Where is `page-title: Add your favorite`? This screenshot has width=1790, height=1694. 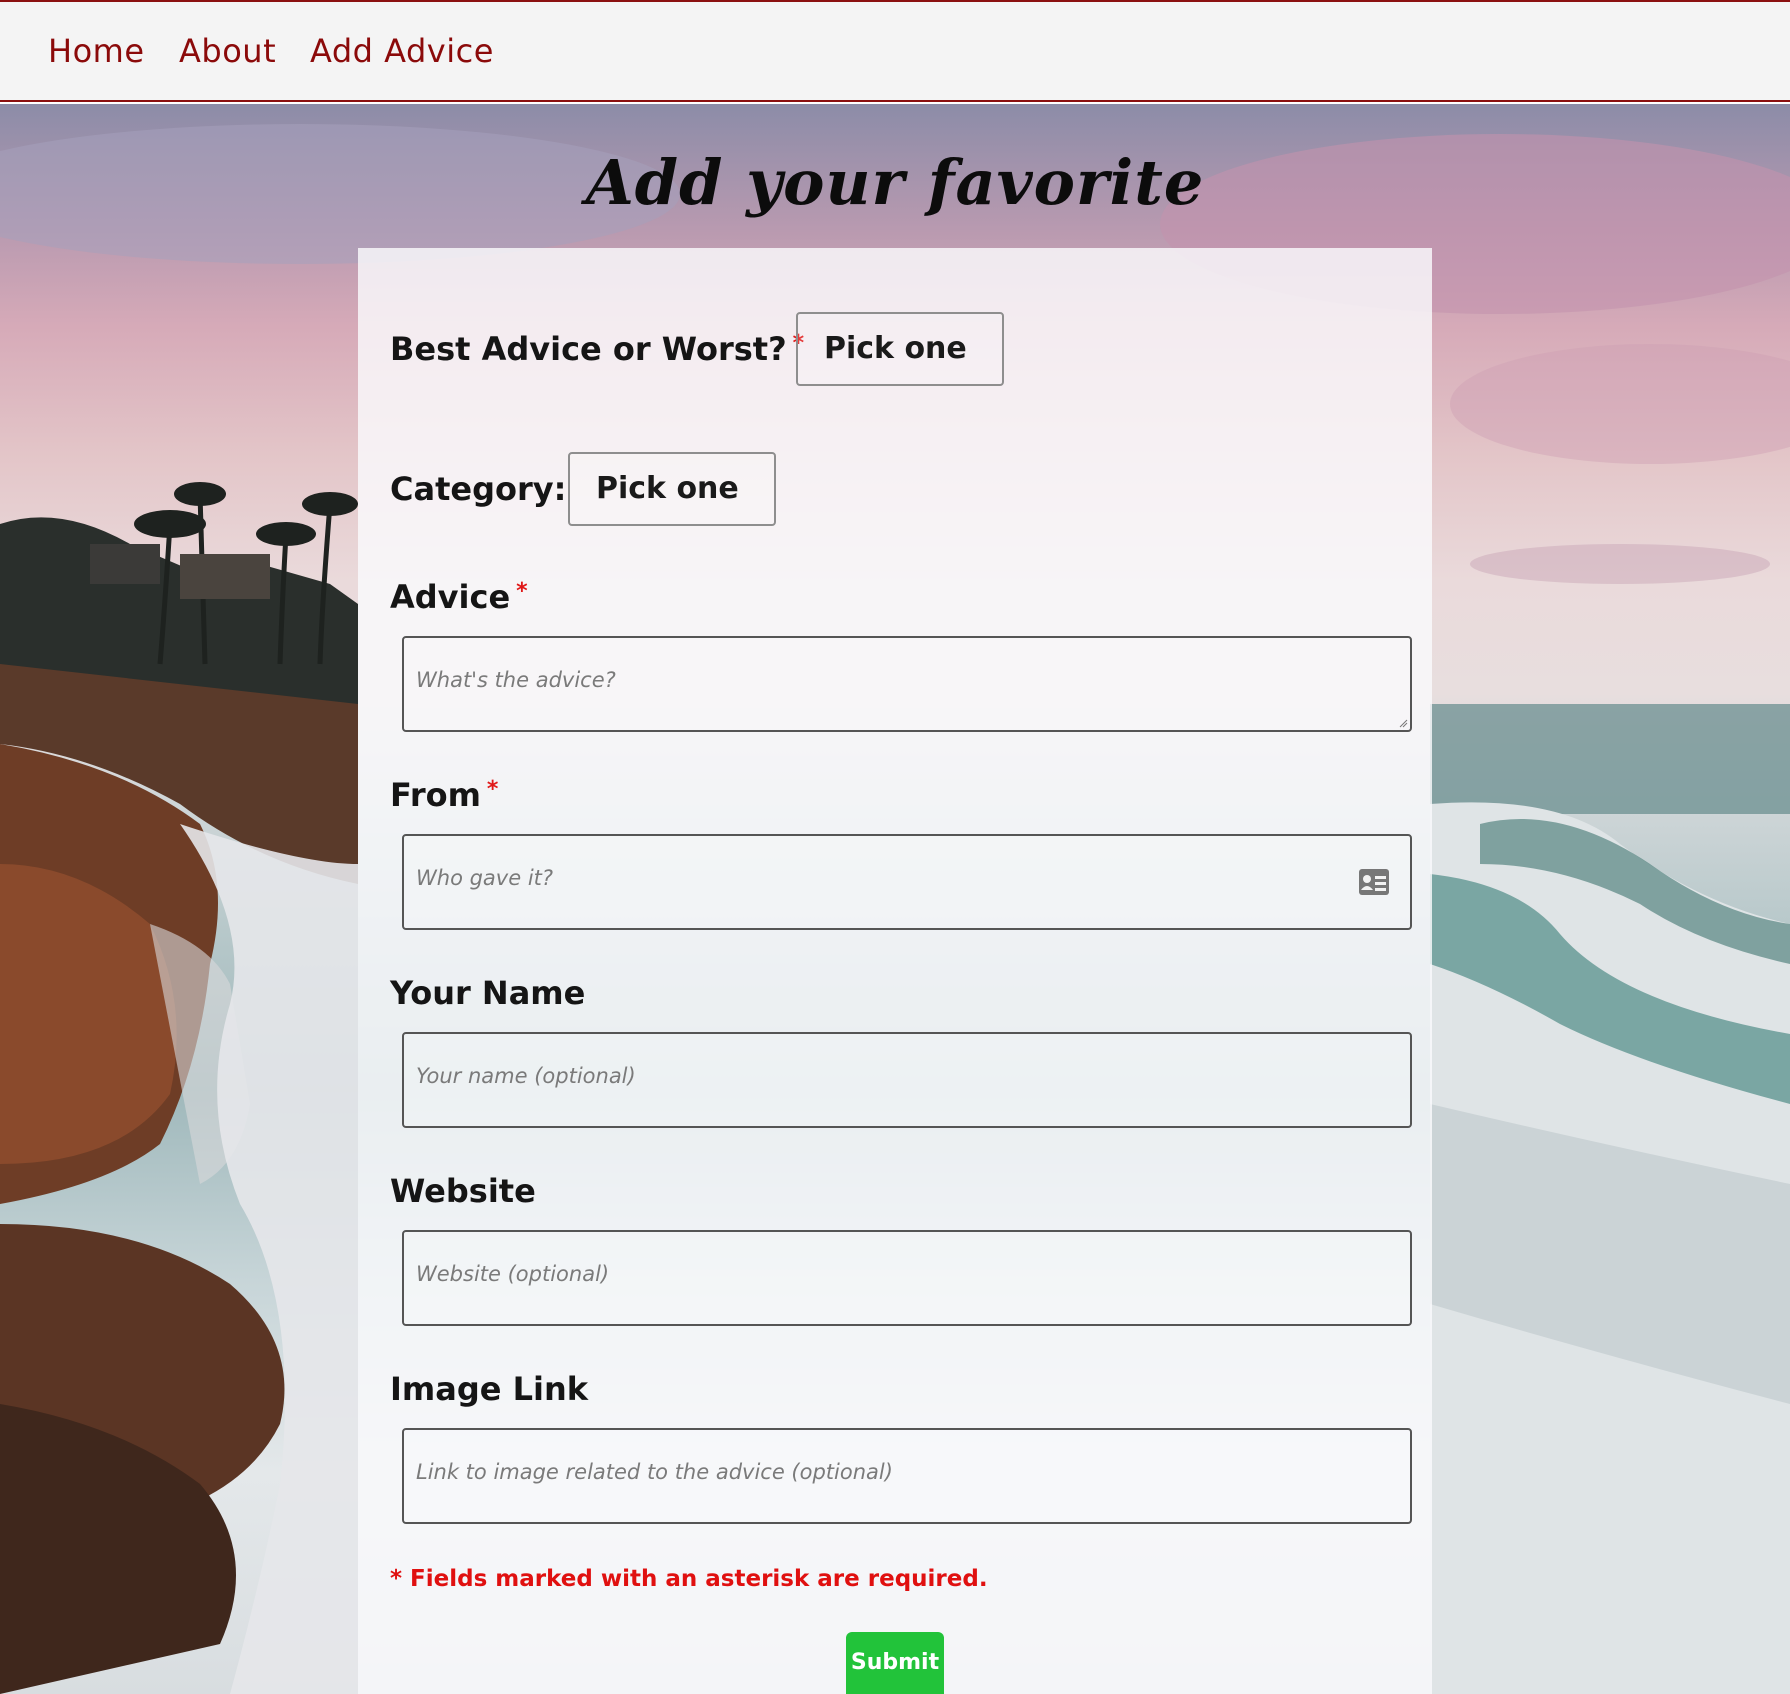 page-title: Add your favorite is located at coordinates (895, 182).